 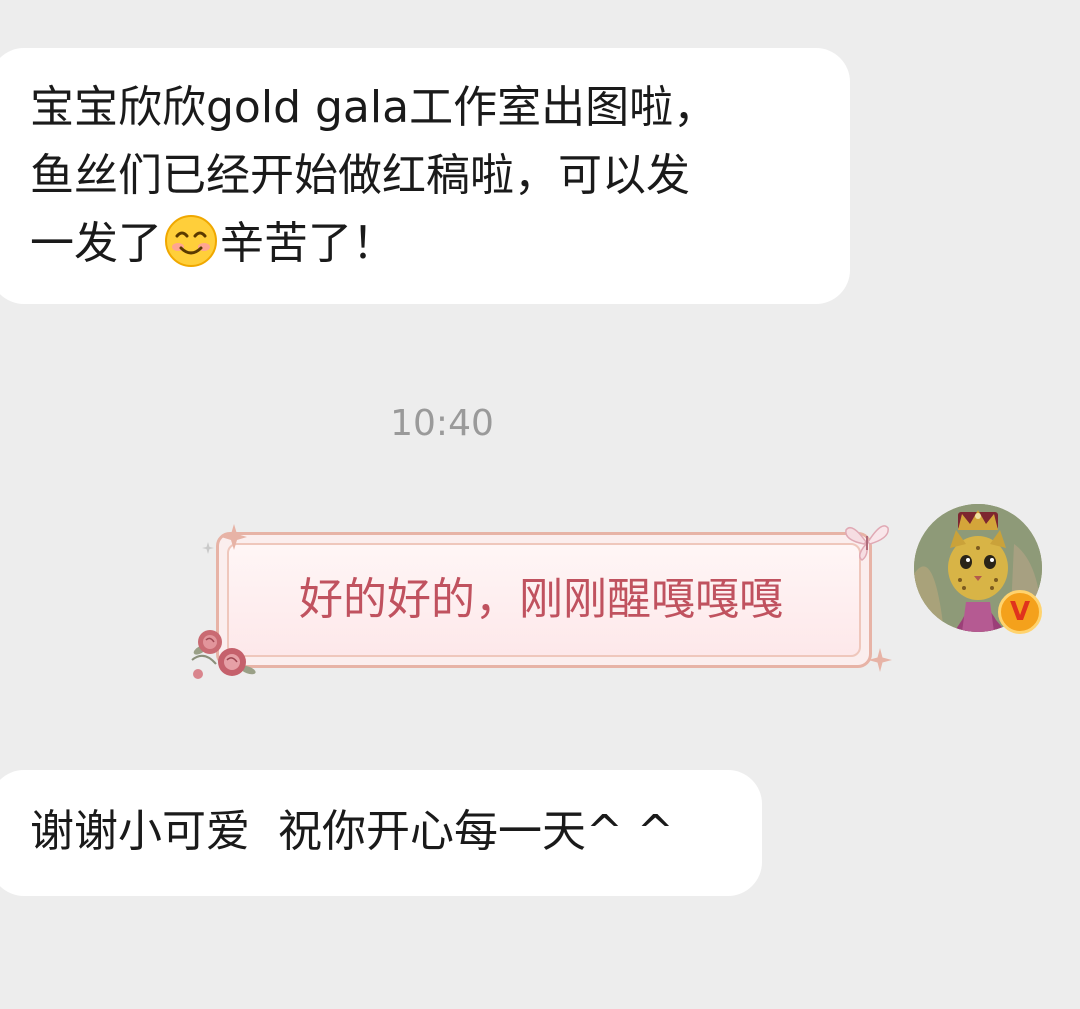 I want to click on rose-decoration-icon, so click(x=223, y=654).